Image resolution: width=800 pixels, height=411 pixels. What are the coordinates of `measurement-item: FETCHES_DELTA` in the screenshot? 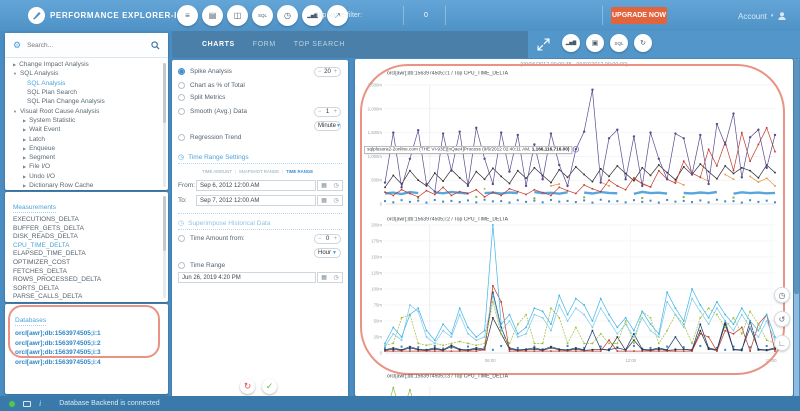 It's located at (90, 272).